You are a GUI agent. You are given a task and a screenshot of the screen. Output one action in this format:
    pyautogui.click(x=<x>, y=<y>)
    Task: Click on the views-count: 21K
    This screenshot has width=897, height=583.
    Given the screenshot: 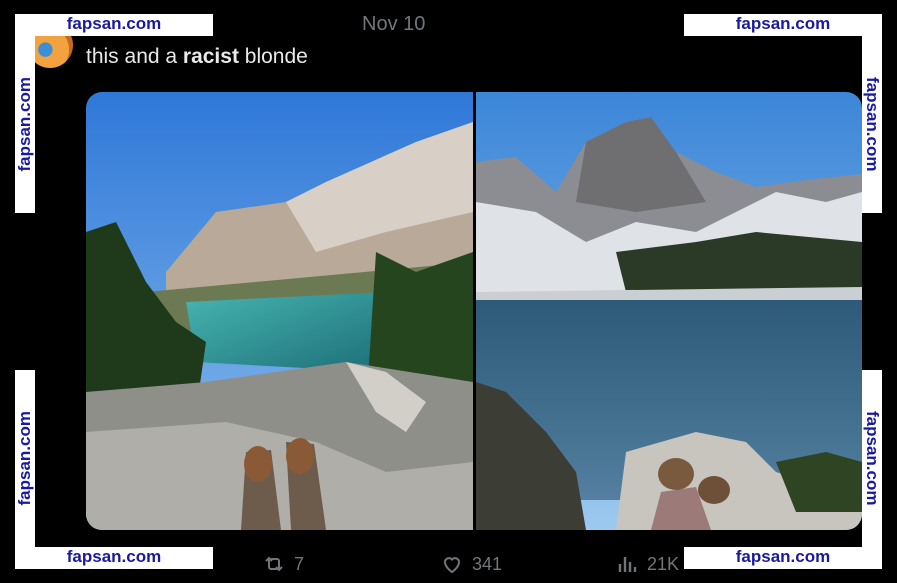 What is the action you would take?
    pyautogui.click(x=663, y=563)
    